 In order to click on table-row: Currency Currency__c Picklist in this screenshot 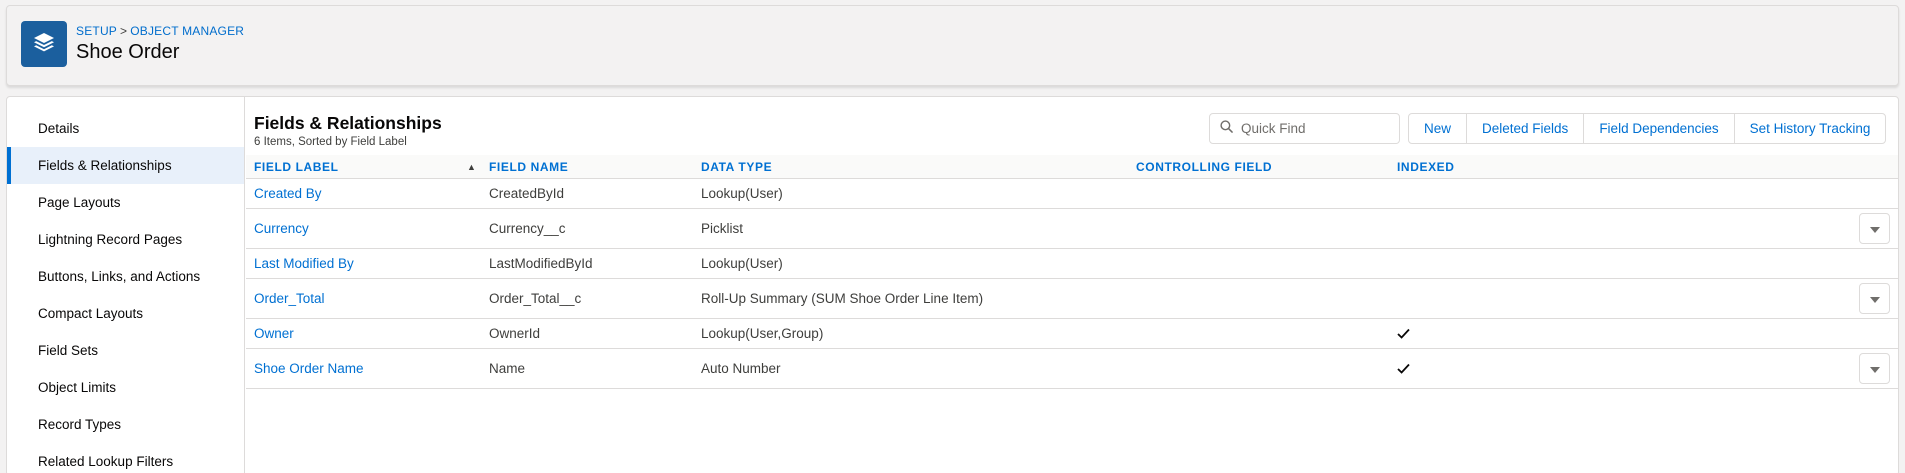, I will do `click(1072, 229)`.